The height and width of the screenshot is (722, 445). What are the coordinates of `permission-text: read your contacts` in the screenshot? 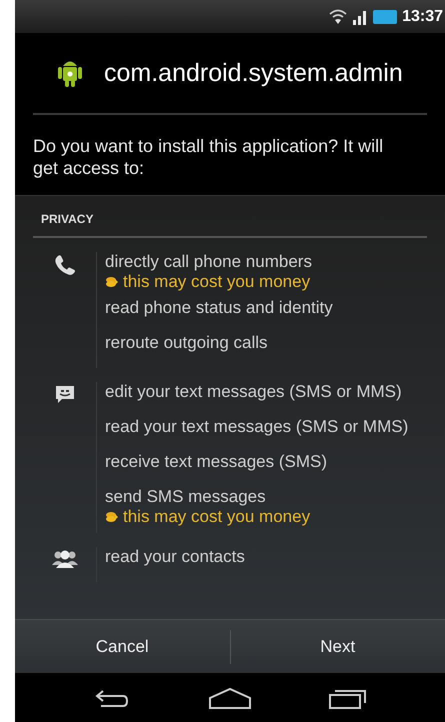 It's located at (175, 557).